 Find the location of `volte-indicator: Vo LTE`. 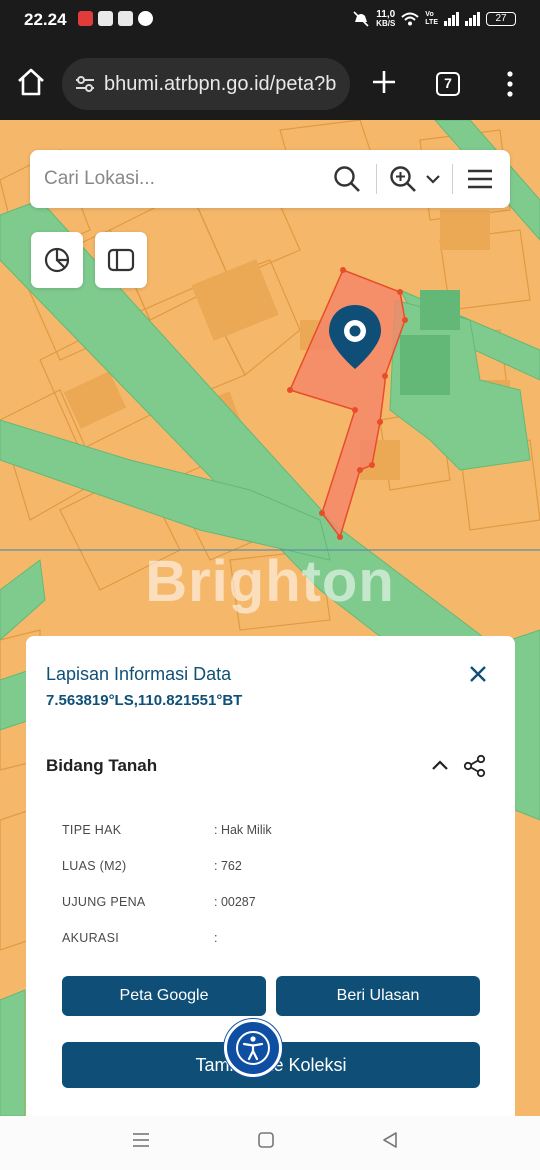

volte-indicator: Vo LTE is located at coordinates (431, 19).